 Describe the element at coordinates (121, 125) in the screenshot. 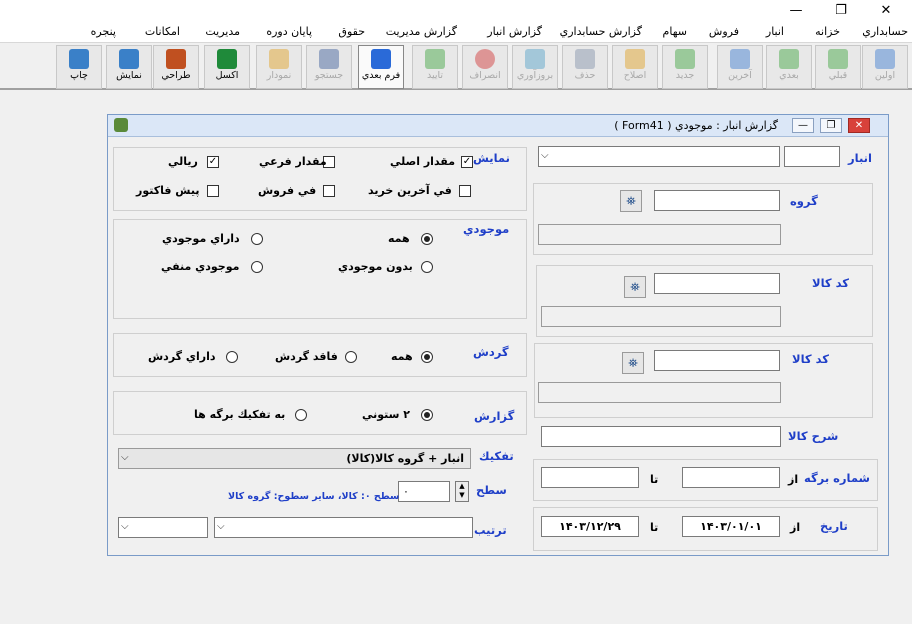

I see `app-logo-icon` at that location.